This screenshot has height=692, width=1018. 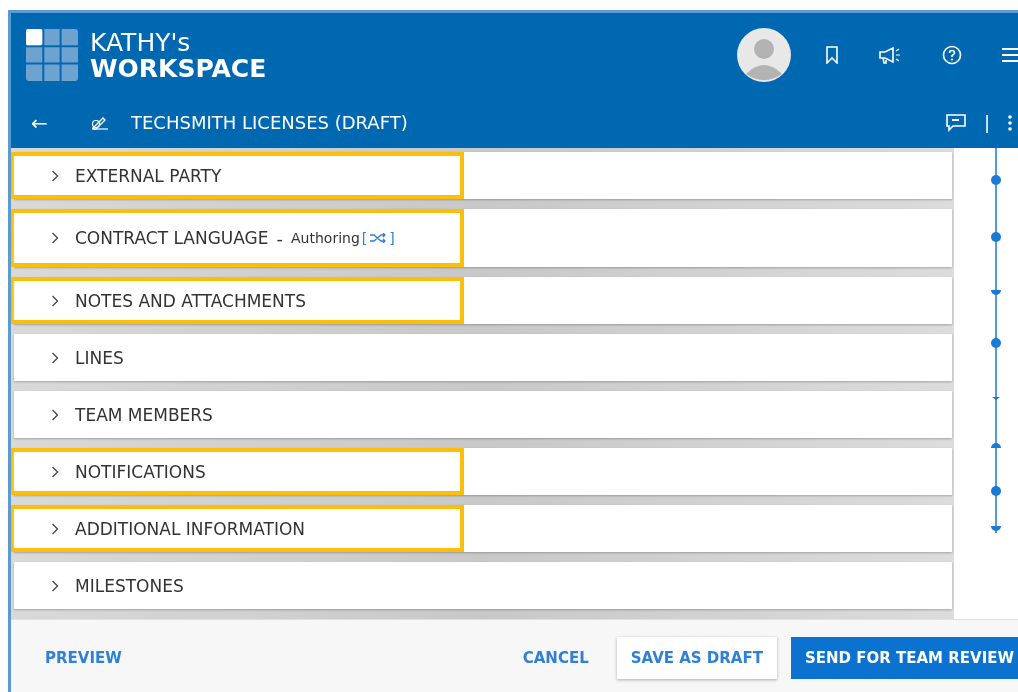 What do you see at coordinates (129, 585) in the screenshot?
I see `section-label: MILESTONES` at bounding box center [129, 585].